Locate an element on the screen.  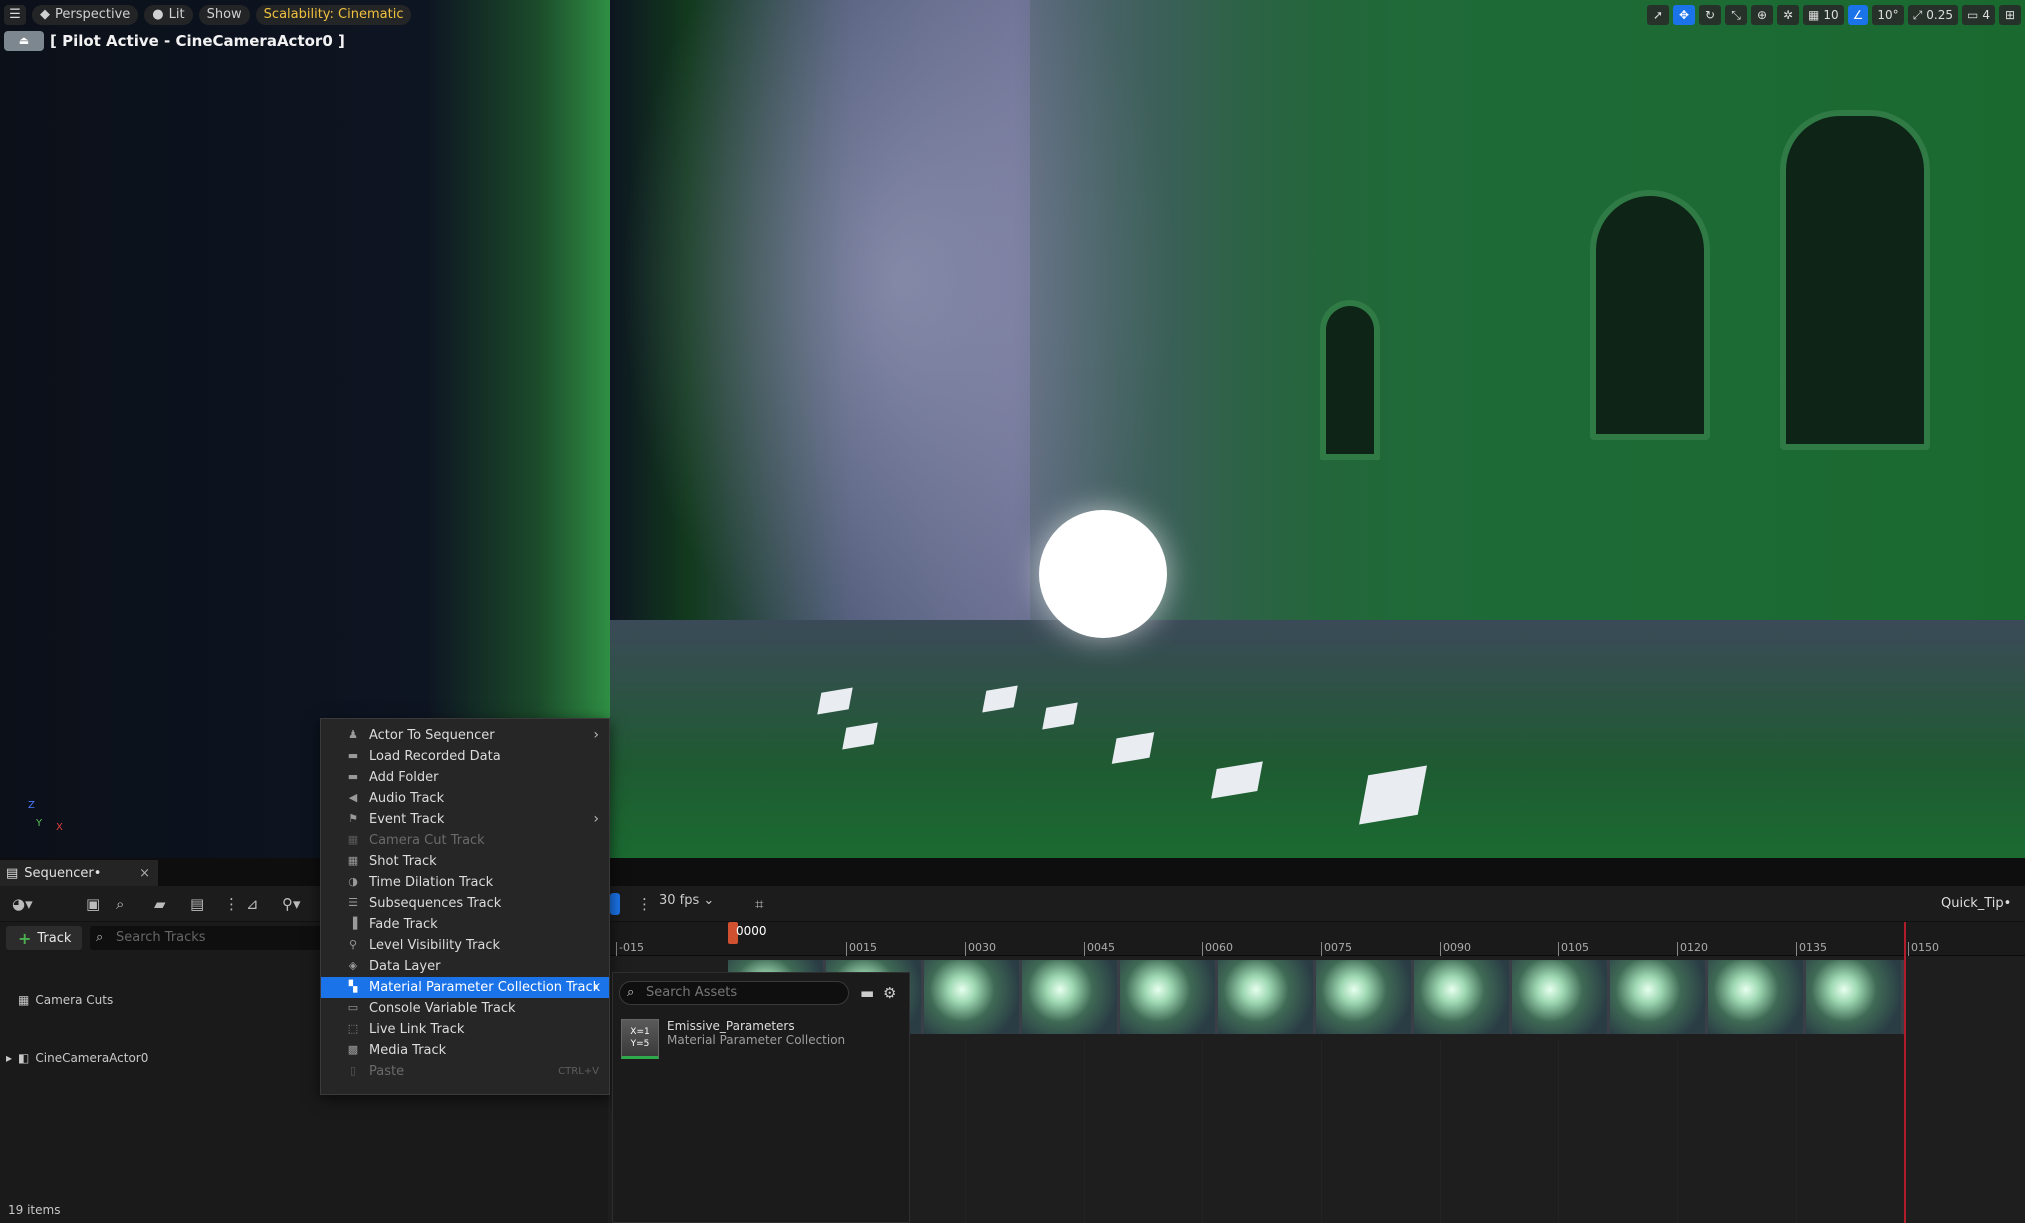
menu-item-media-track: ▩ Media Track is located at coordinates (465, 1050).